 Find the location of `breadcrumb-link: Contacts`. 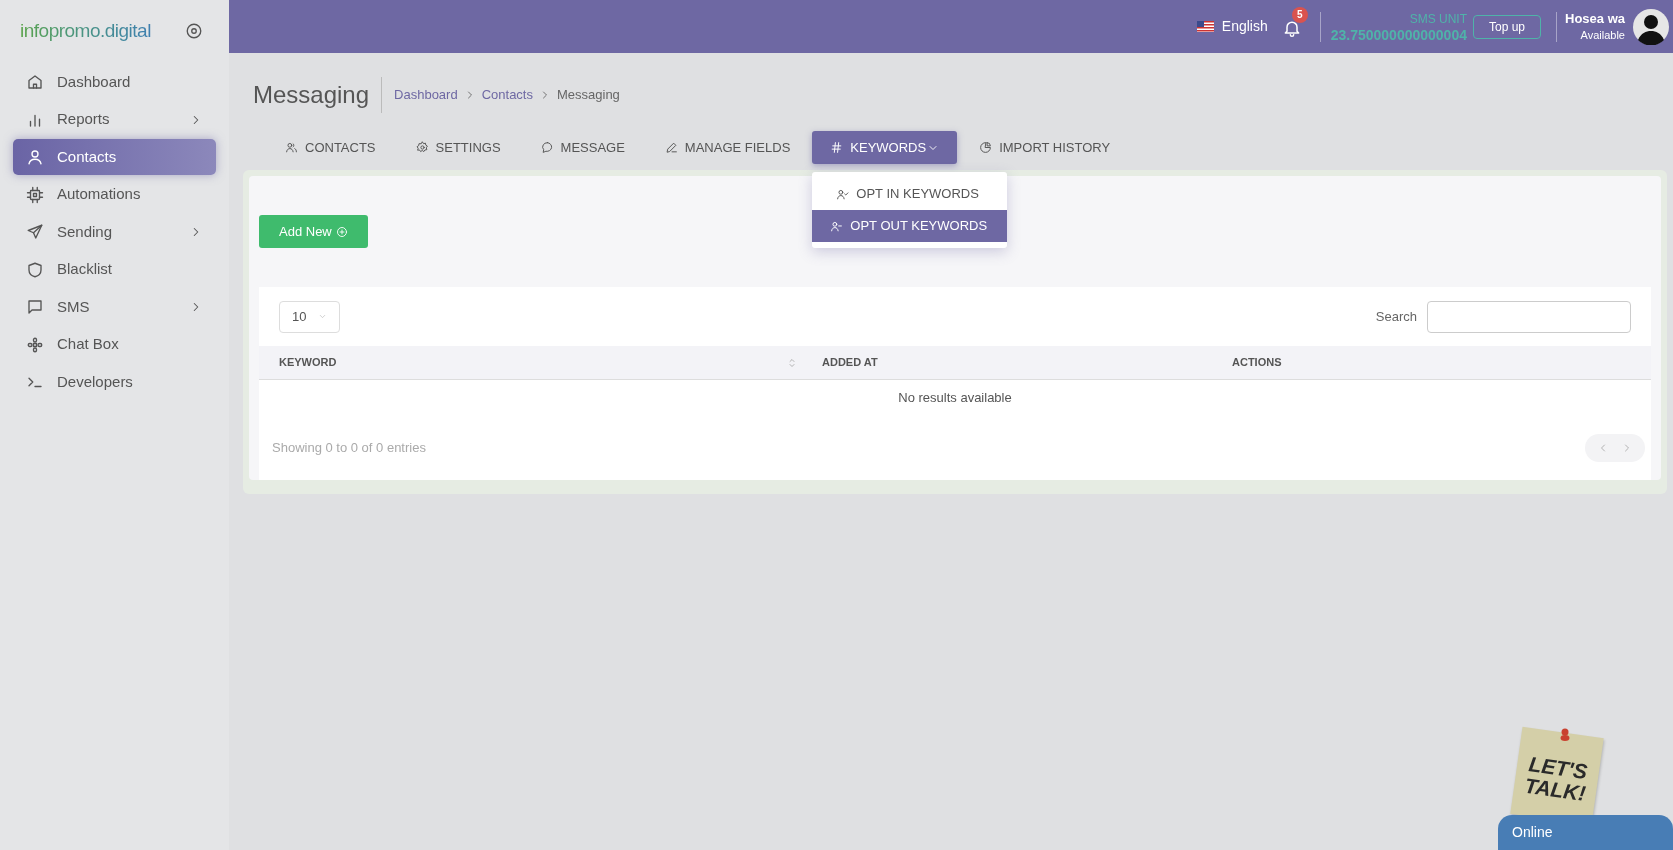

breadcrumb-link: Contacts is located at coordinates (507, 95).